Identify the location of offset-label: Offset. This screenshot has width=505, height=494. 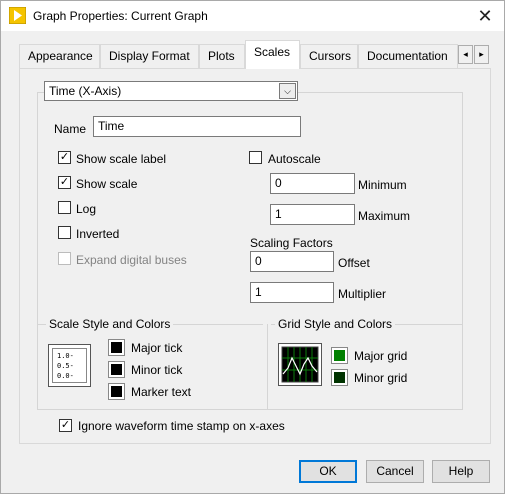
(354, 263).